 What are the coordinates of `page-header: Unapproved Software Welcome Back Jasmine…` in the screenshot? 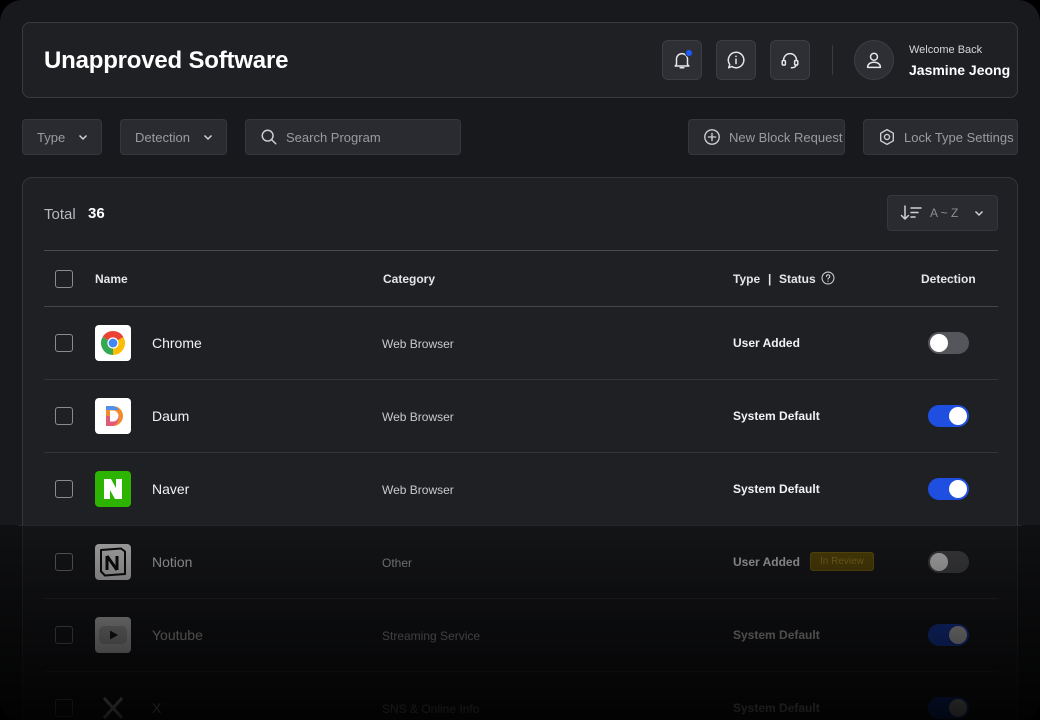 It's located at (520, 60).